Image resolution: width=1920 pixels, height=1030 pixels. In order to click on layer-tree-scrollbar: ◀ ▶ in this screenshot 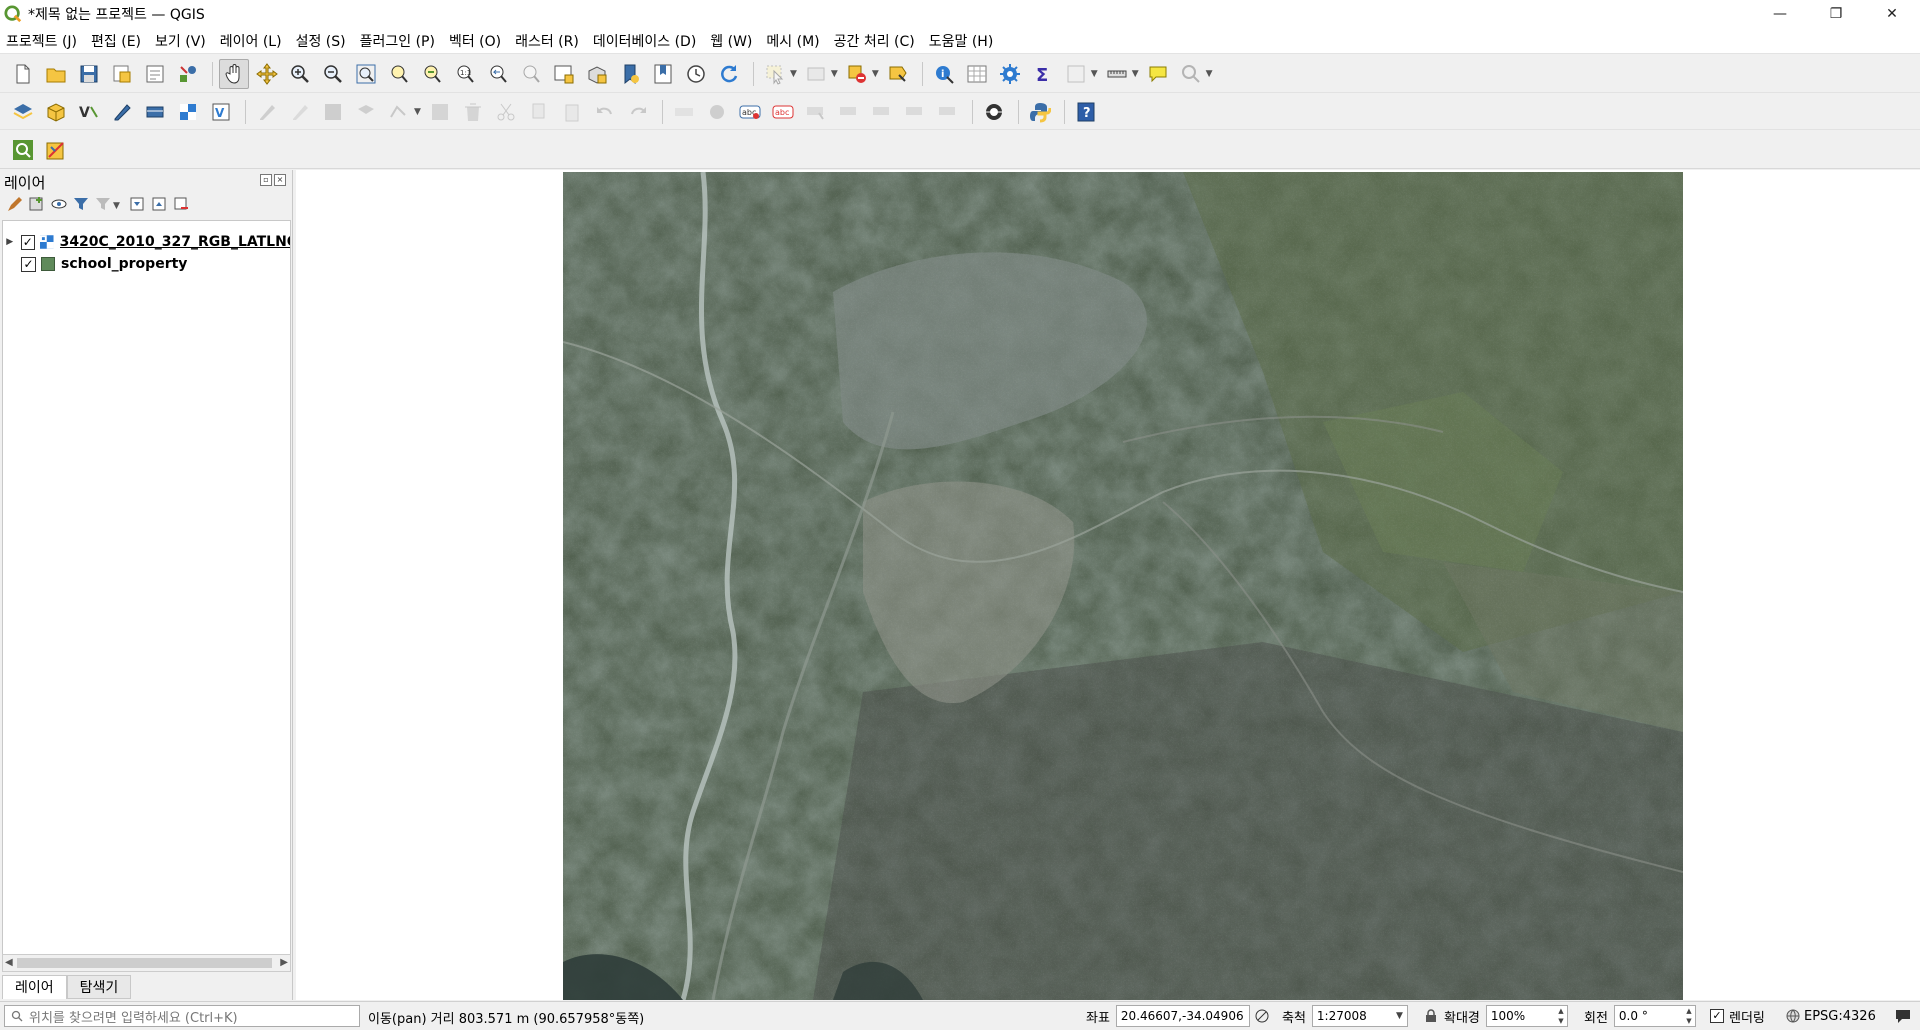, I will do `click(146, 963)`.